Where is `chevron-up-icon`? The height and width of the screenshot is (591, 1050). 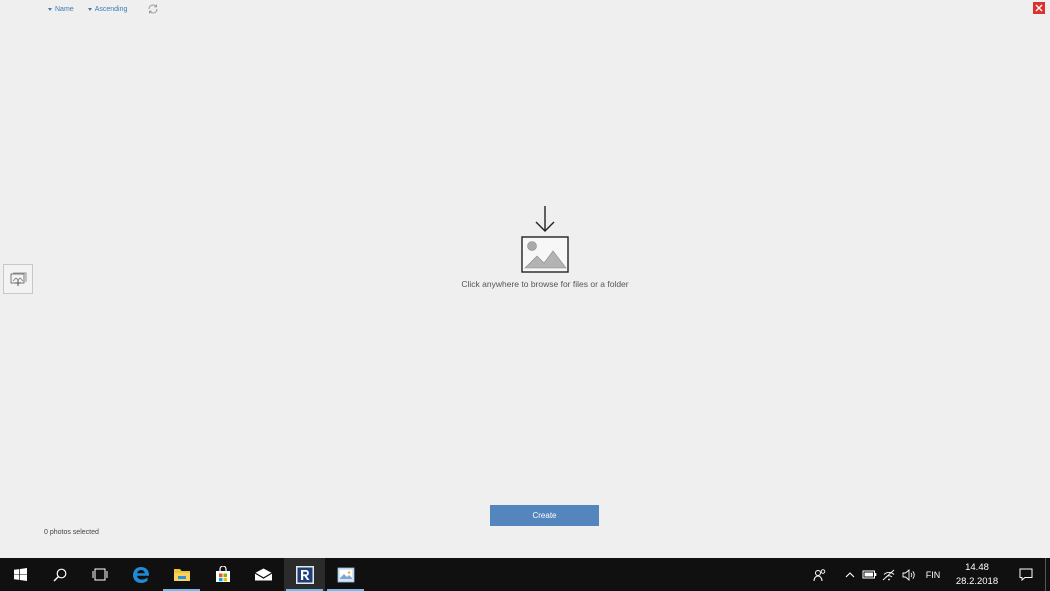 chevron-up-icon is located at coordinates (850, 575).